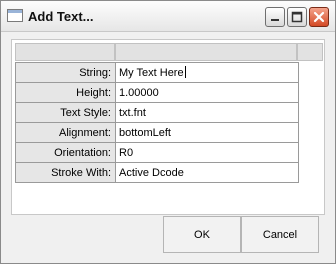 The width and height of the screenshot is (336, 264). I want to click on close-icon, so click(319, 17).